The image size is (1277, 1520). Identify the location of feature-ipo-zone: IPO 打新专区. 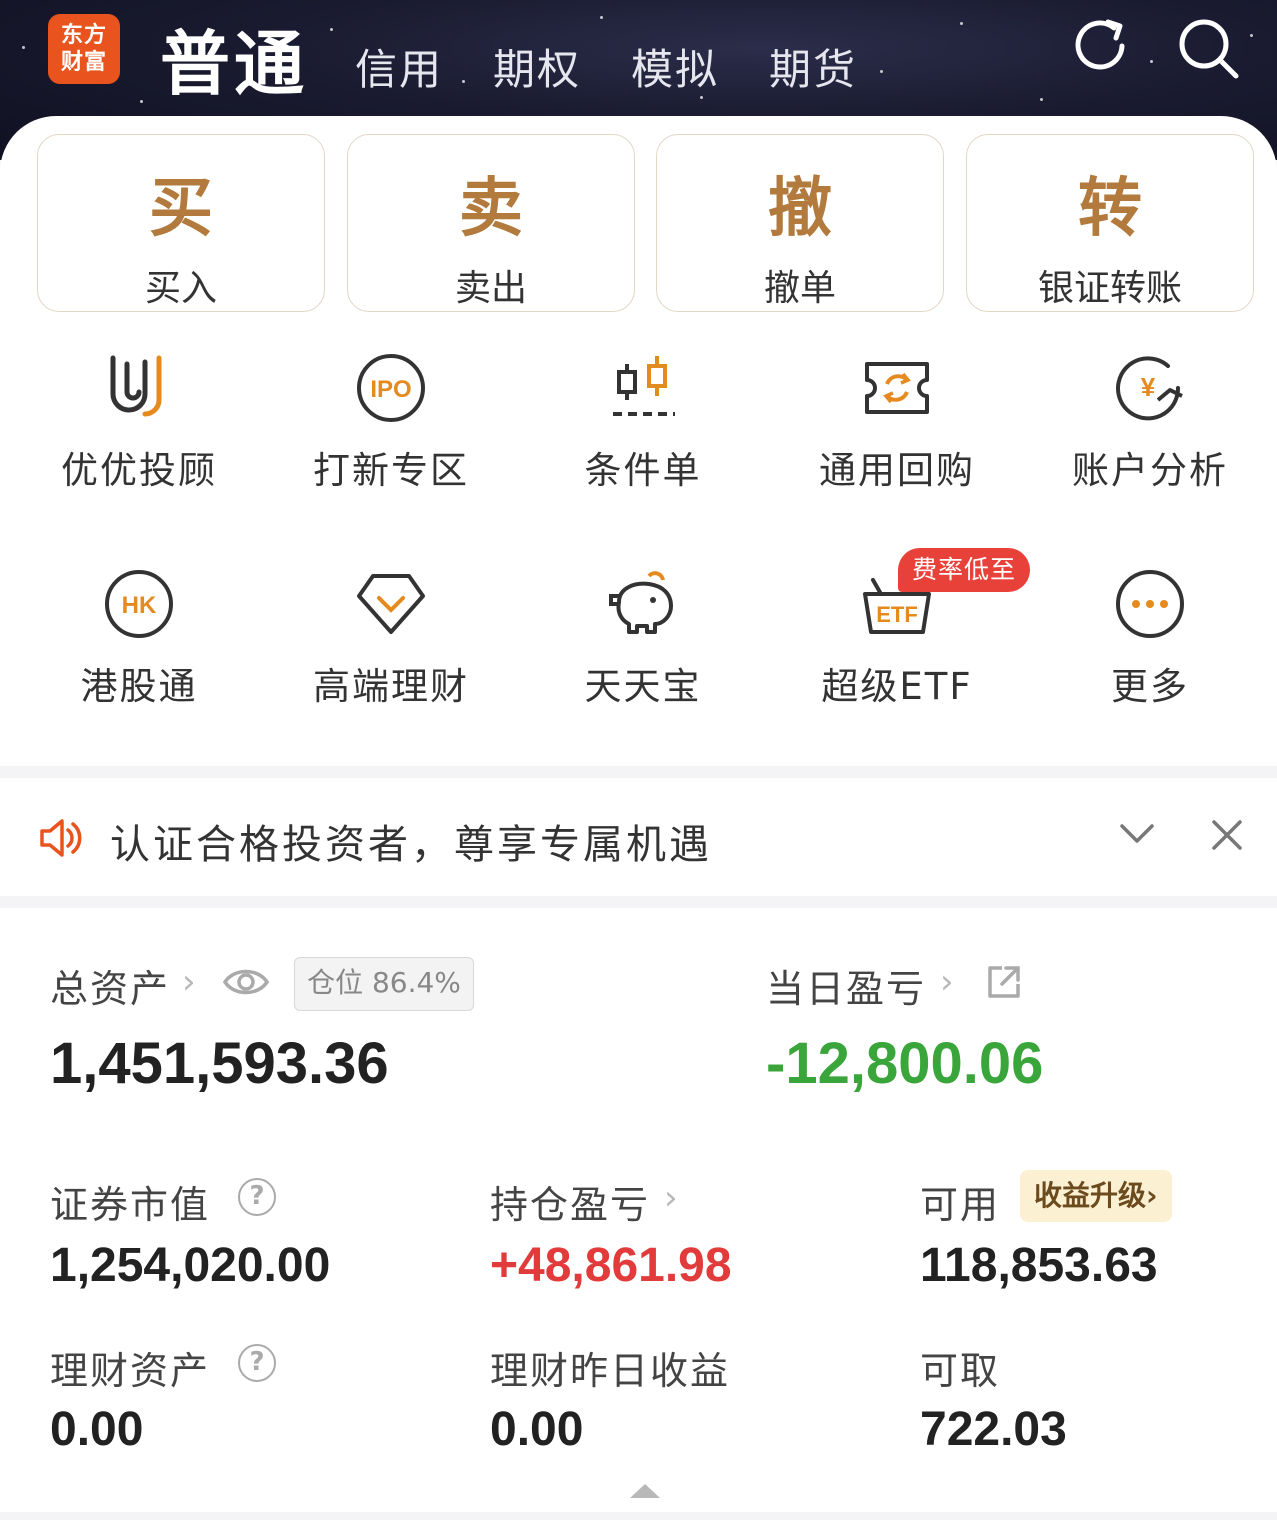
(391, 422).